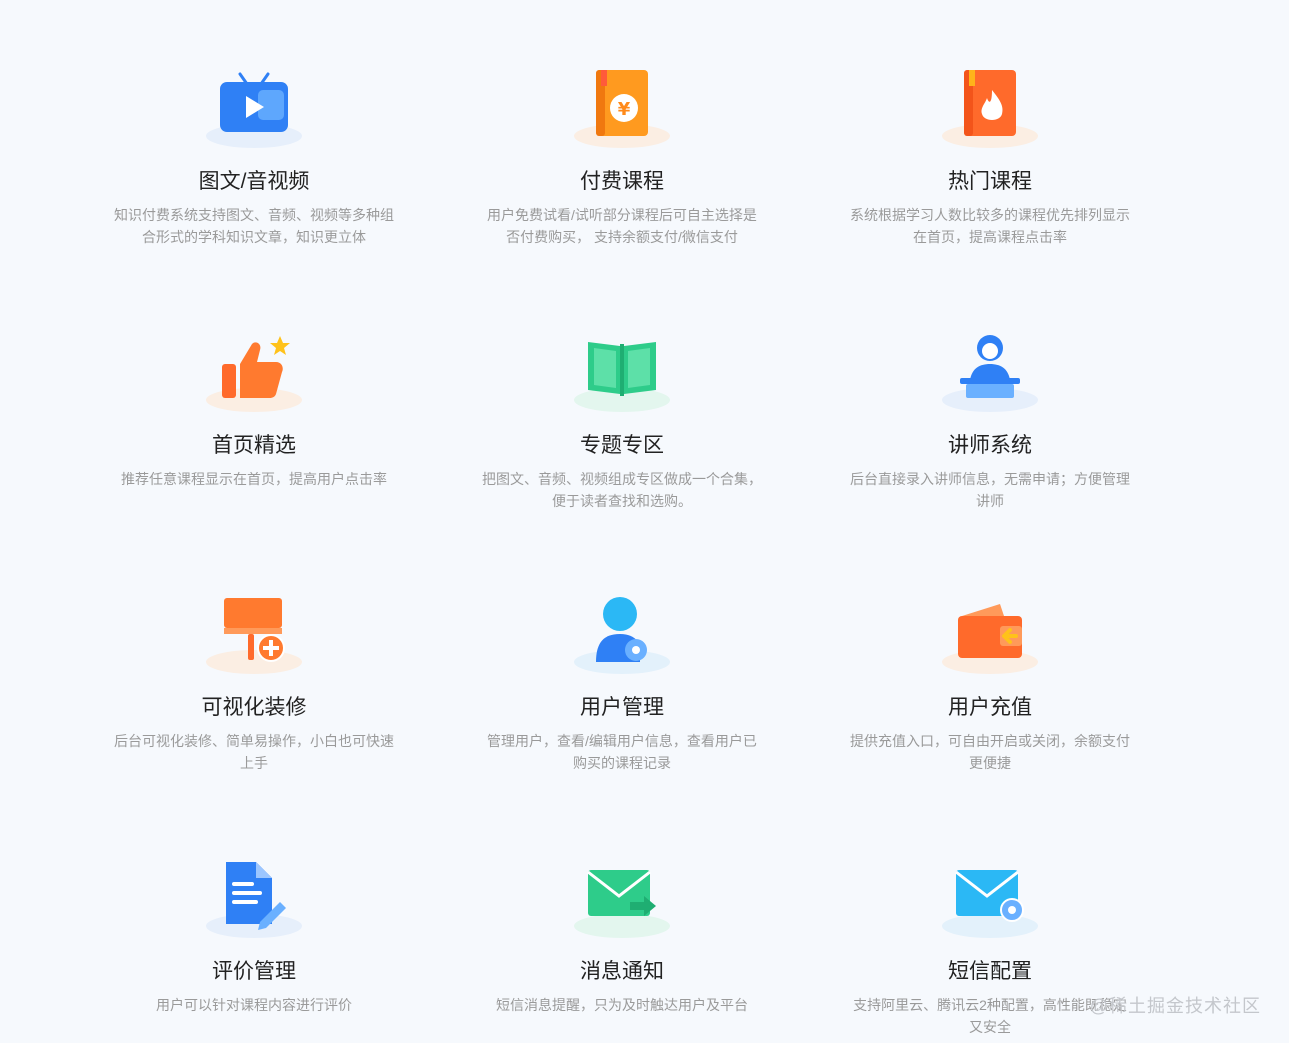 Image resolution: width=1289 pixels, height=1043 pixels. What do you see at coordinates (622, 707) in the screenshot?
I see `feature-title: 用户管理` at bounding box center [622, 707].